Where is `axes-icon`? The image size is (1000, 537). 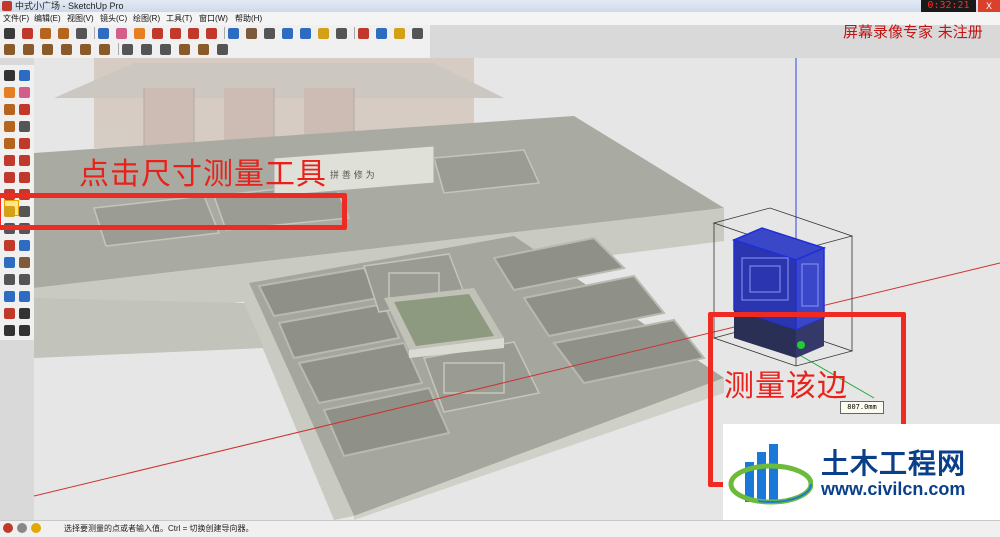 axes-icon is located at coordinates (363, 33).